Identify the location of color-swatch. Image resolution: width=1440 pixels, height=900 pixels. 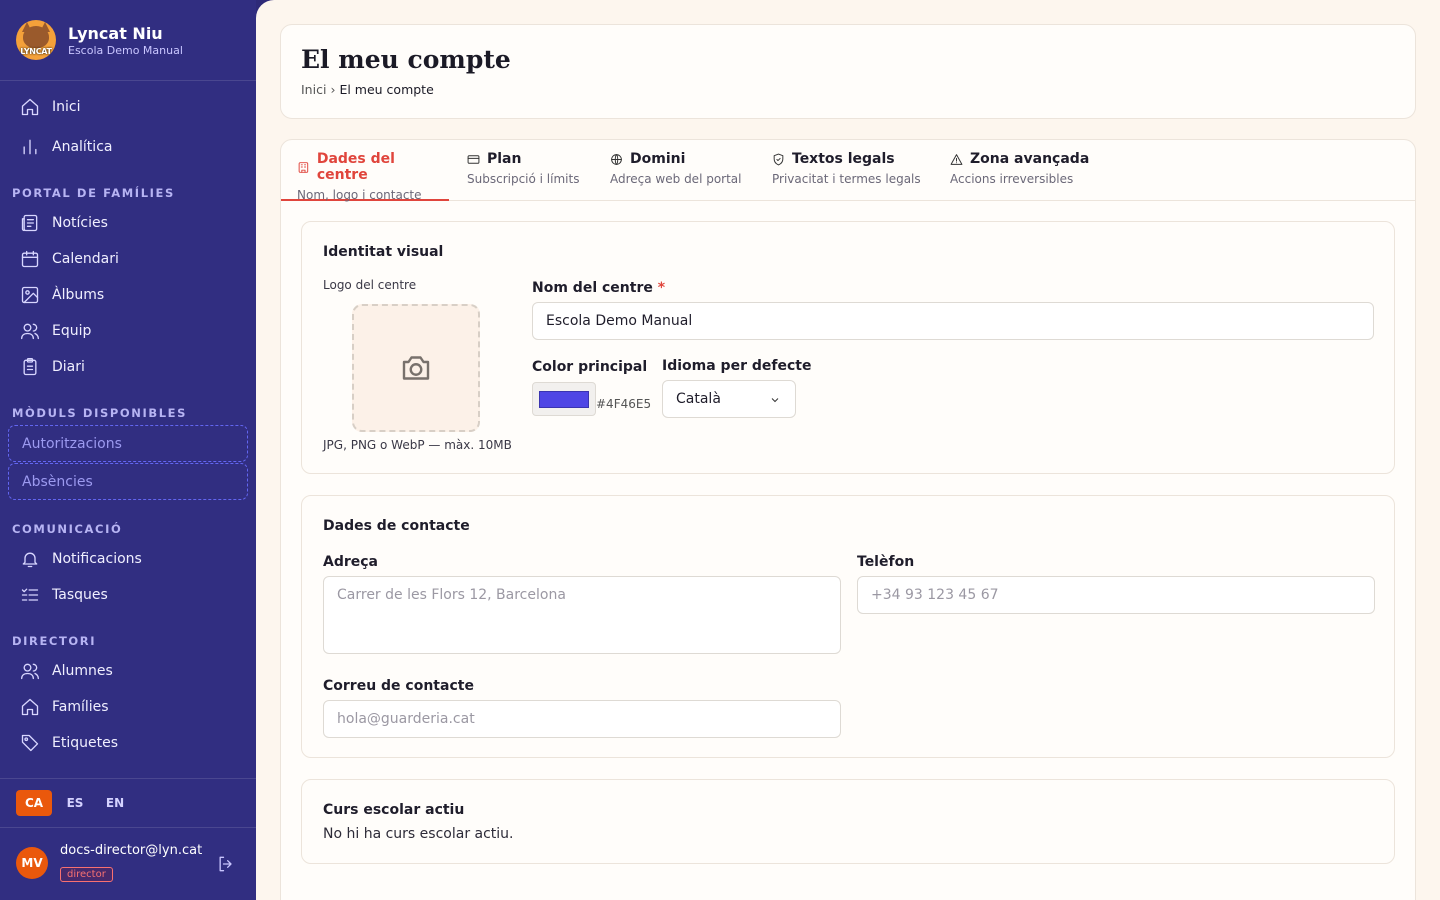
(564, 399).